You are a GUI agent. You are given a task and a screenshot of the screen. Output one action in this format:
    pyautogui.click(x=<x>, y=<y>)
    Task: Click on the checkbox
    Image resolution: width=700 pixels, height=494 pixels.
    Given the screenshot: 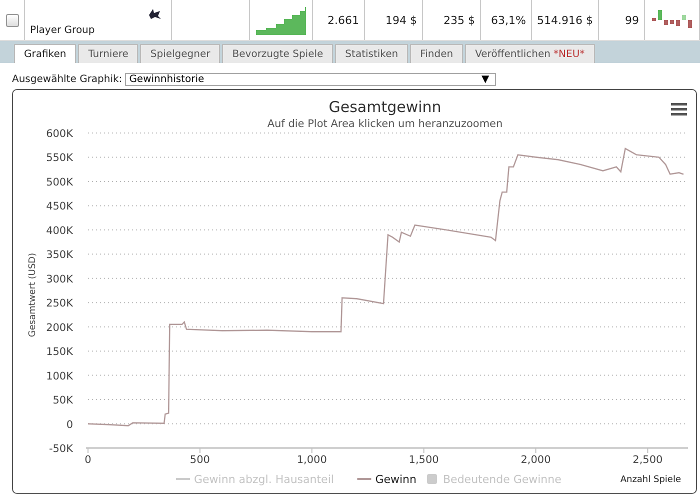 What is the action you would take?
    pyautogui.click(x=12, y=20)
    